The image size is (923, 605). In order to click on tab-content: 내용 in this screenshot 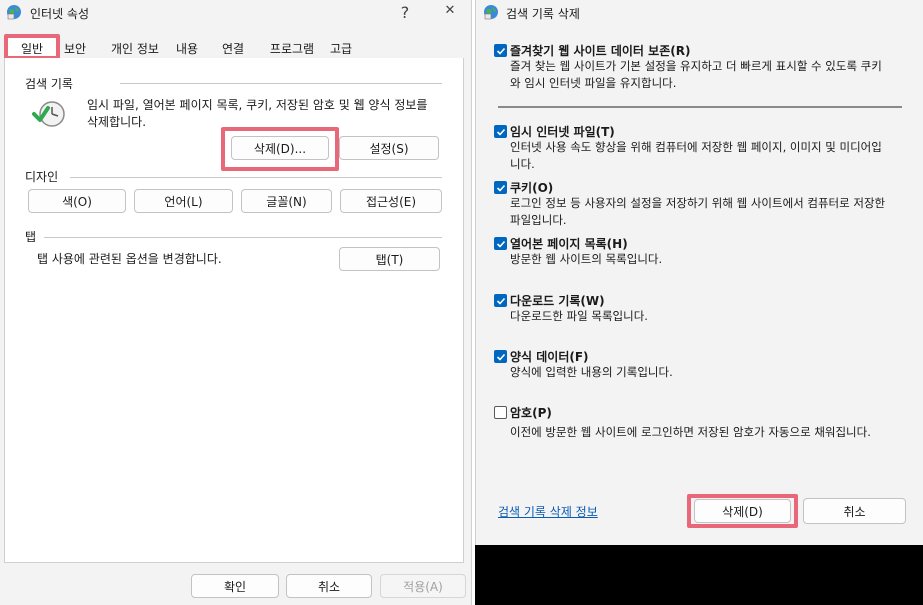, I will do `click(187, 48)`.